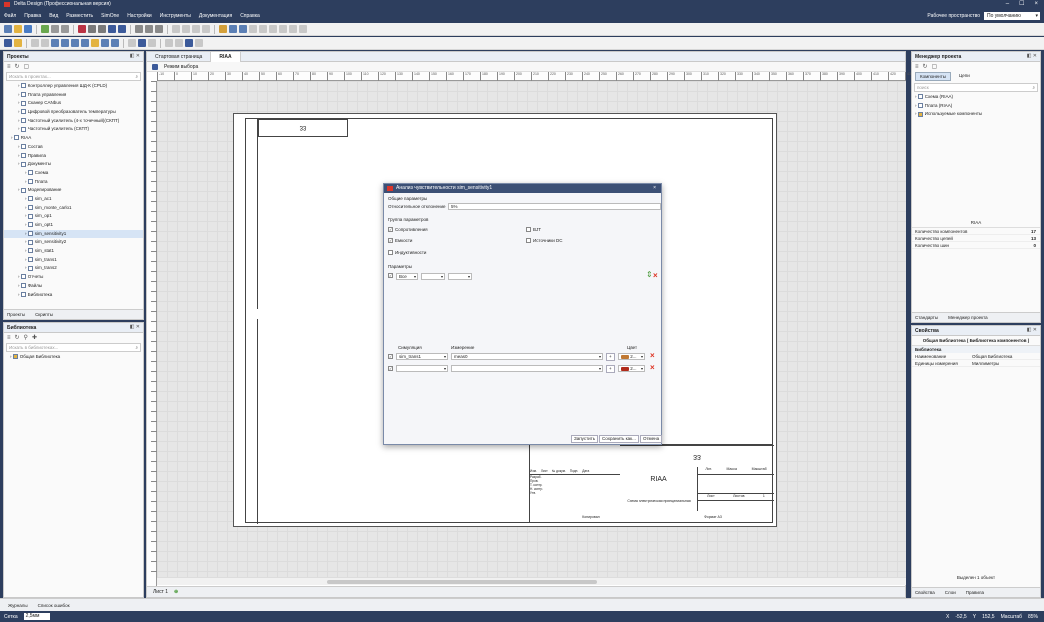  Describe the element at coordinates (1012, 16) in the screenshot. I see `workspace-dropdown: По умолчанию` at that location.